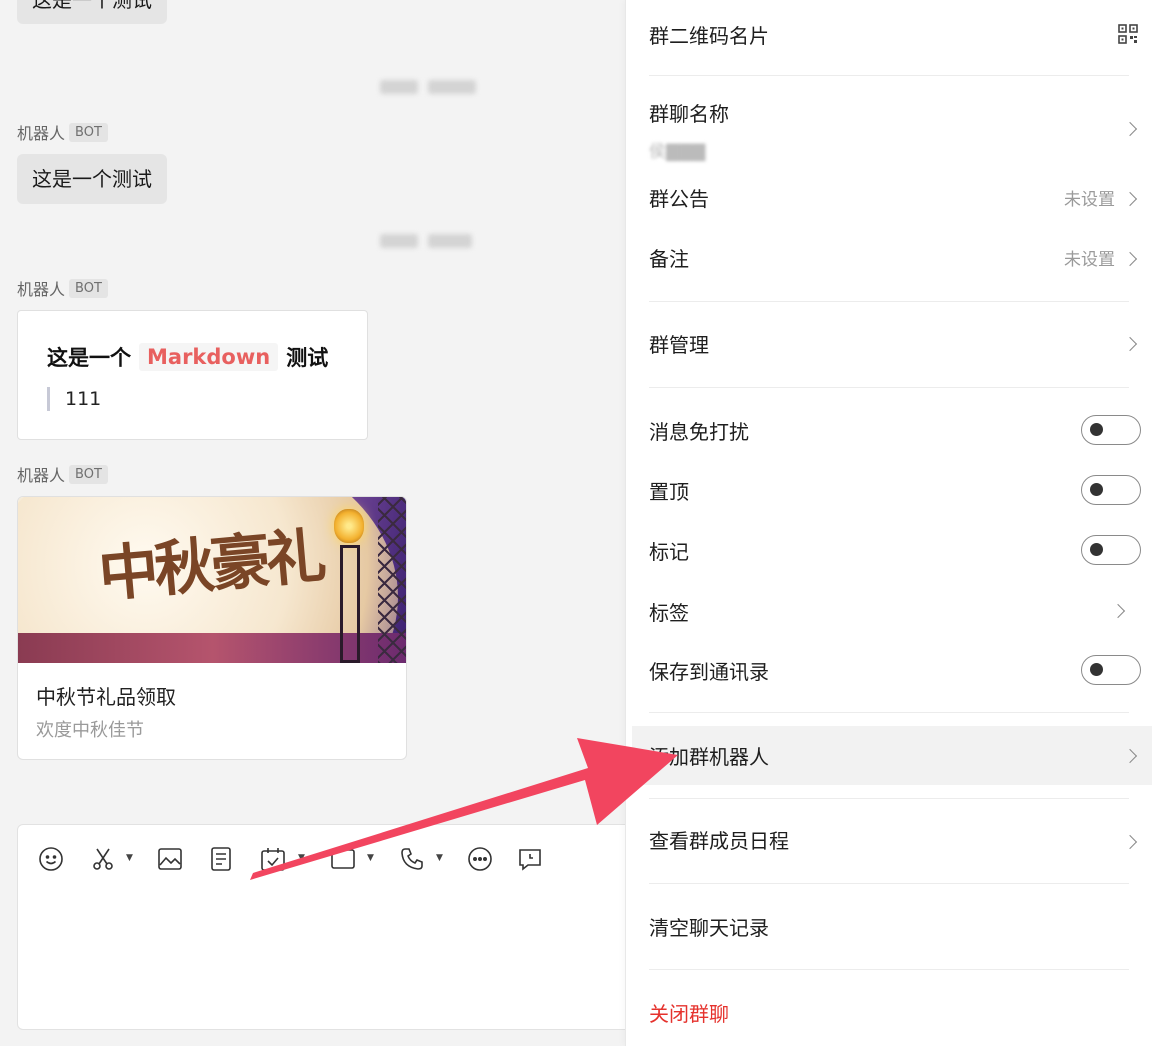 Image resolution: width=1152 pixels, height=1046 pixels. I want to click on blockquote: 111, so click(74, 399).